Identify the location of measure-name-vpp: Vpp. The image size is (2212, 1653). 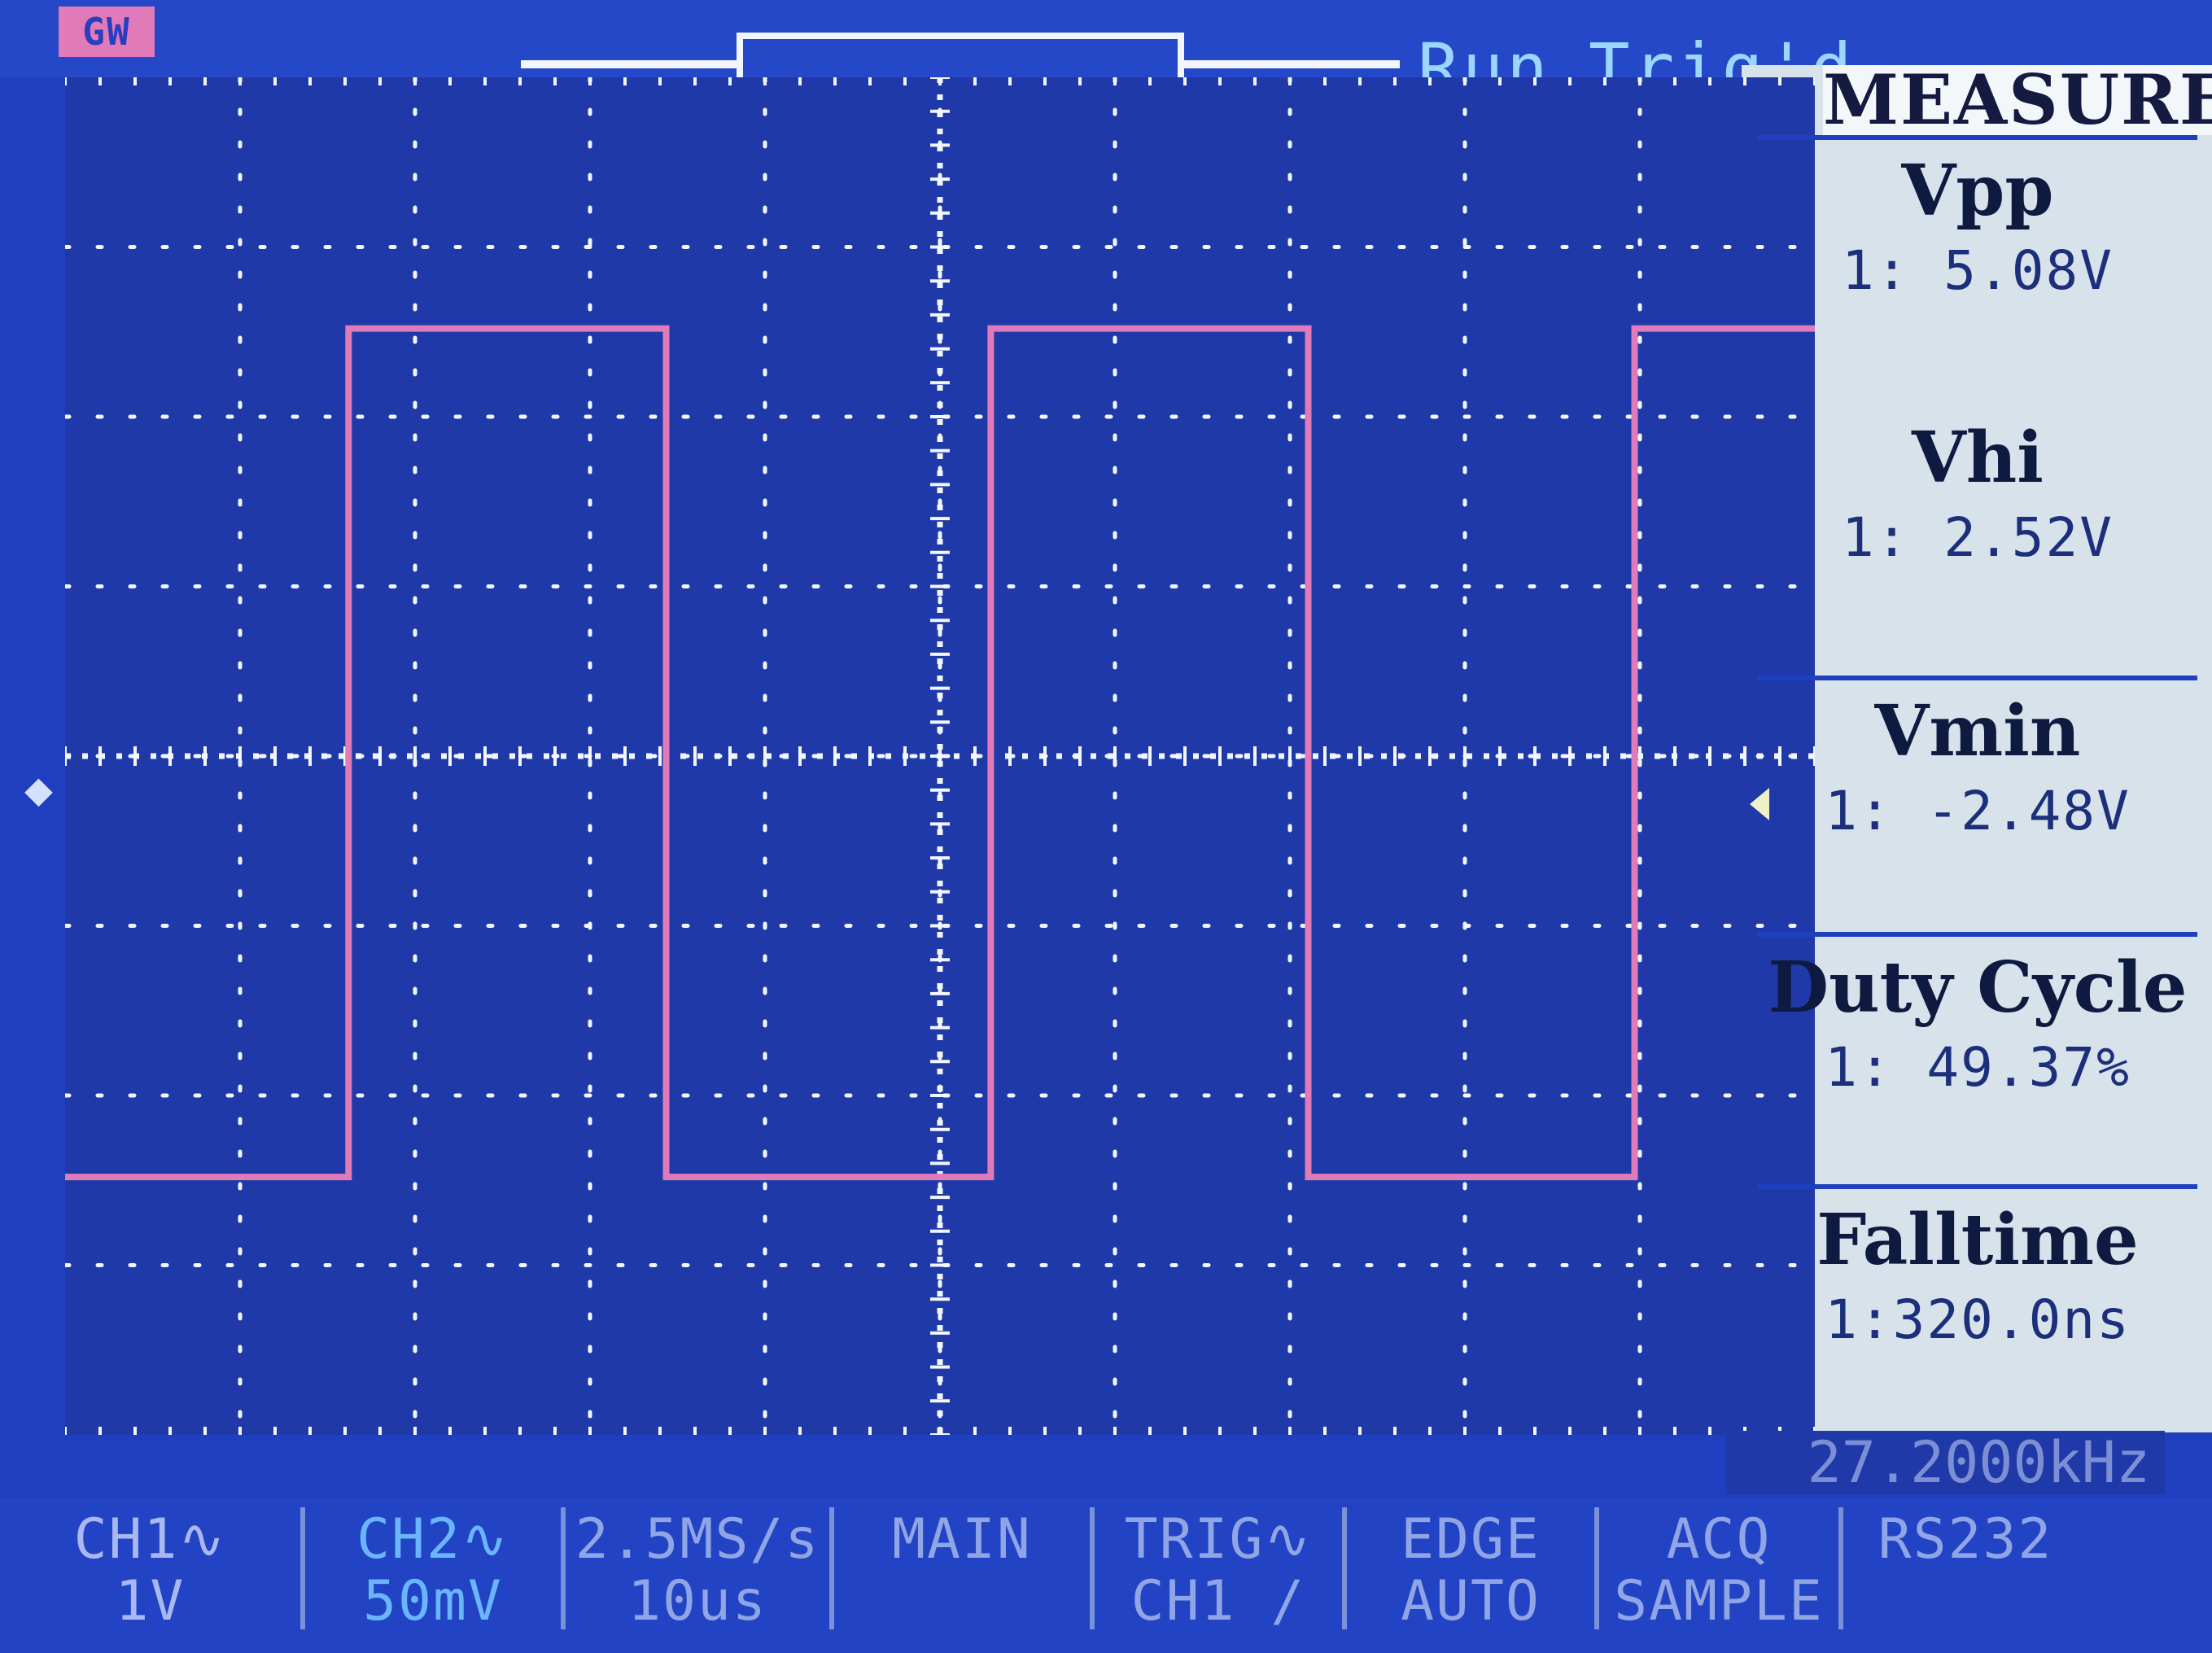
(1977, 191).